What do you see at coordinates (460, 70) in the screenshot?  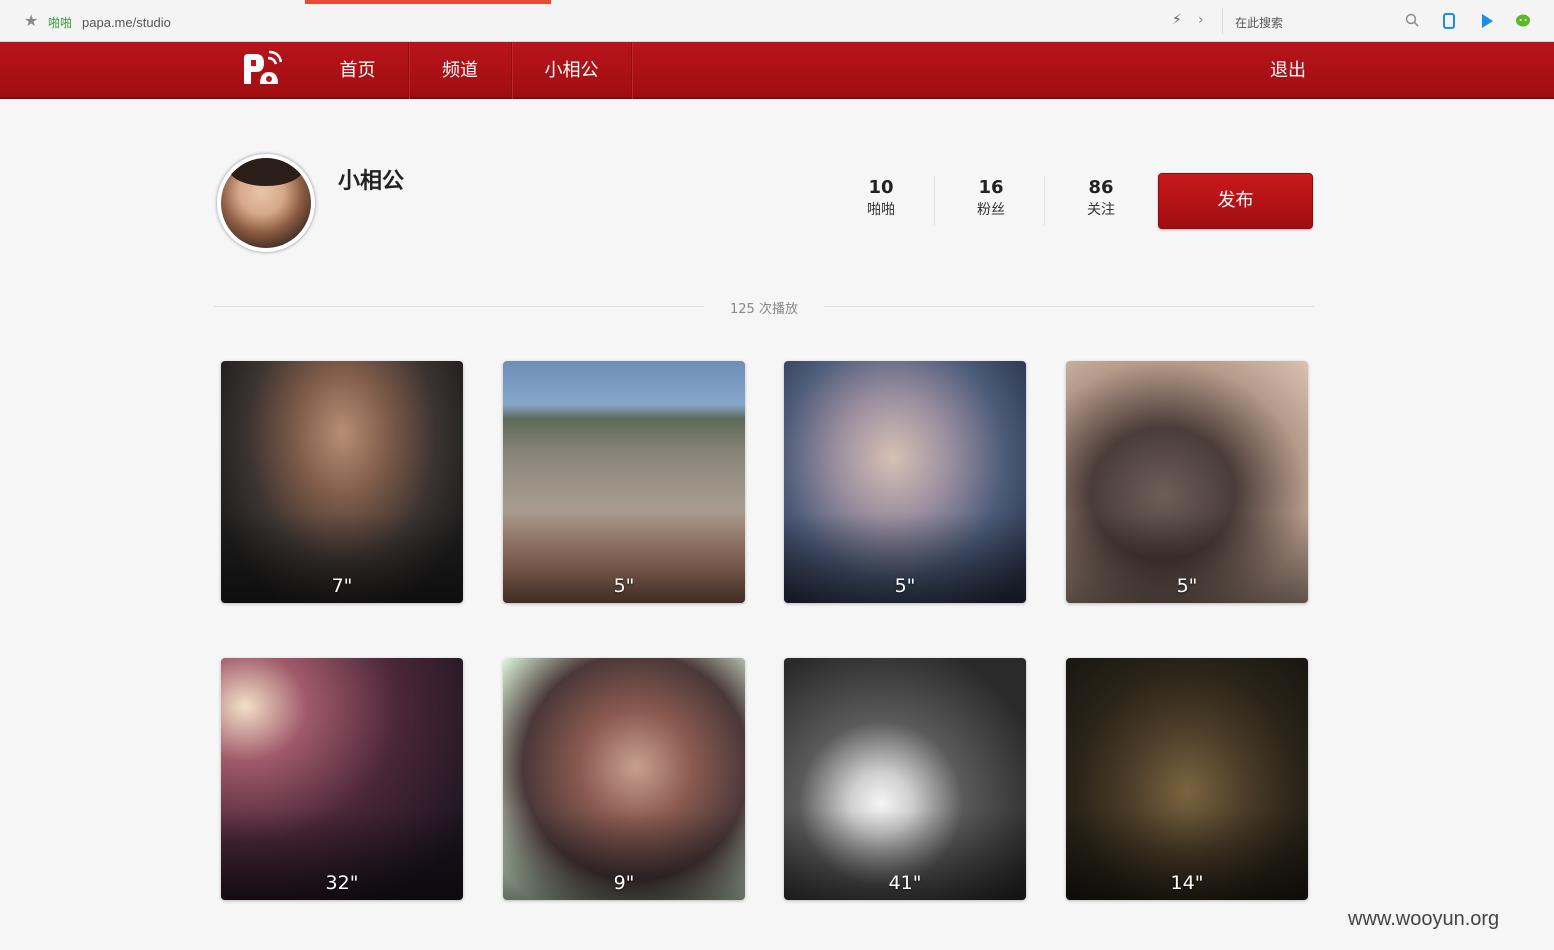 I see `nav-channels: 频道` at bounding box center [460, 70].